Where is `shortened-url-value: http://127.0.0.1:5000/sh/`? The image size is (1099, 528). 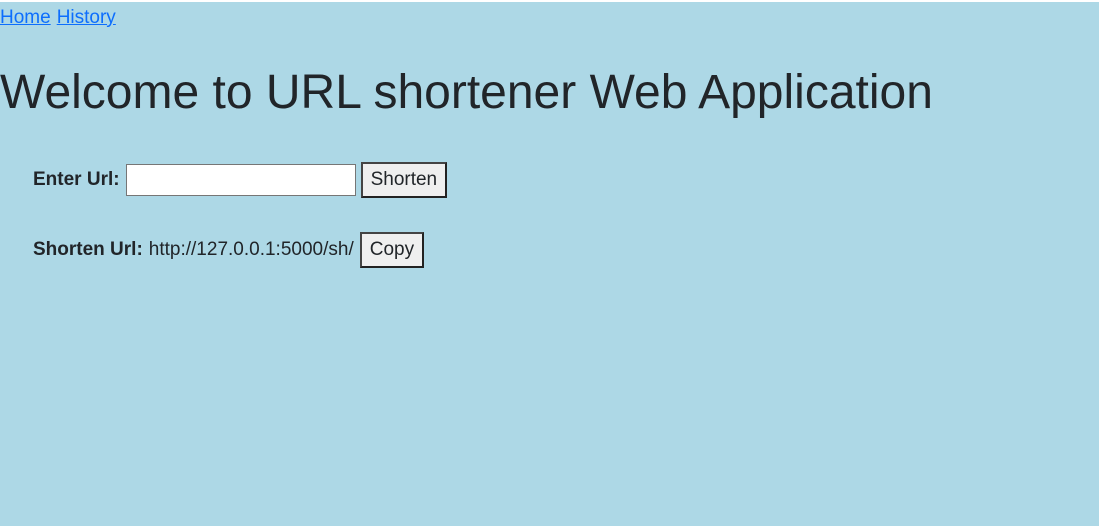
shortened-url-value: http://127.0.0.1:5000/sh/ is located at coordinates (251, 249).